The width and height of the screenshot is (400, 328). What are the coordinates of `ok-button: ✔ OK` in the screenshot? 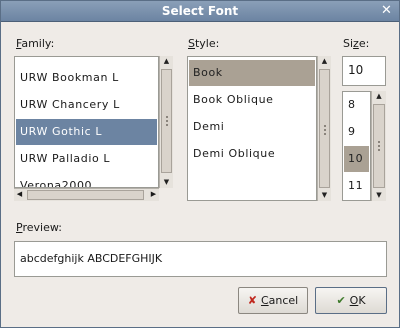 It's located at (351, 300).